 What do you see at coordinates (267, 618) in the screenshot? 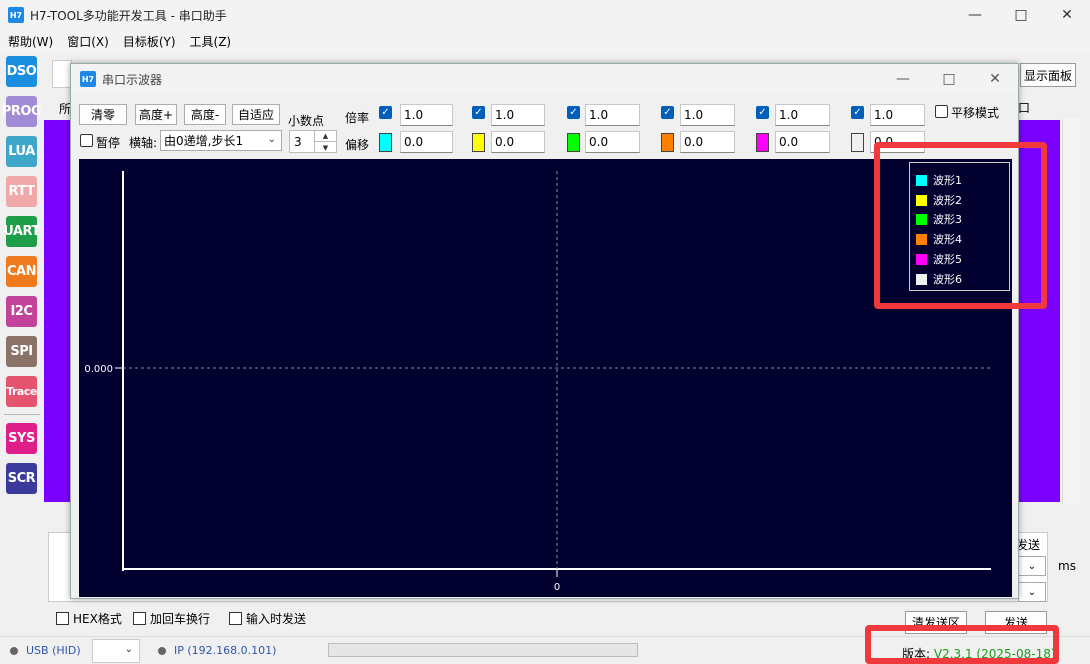
I see `send-on-input-option: 输入时发送` at bounding box center [267, 618].